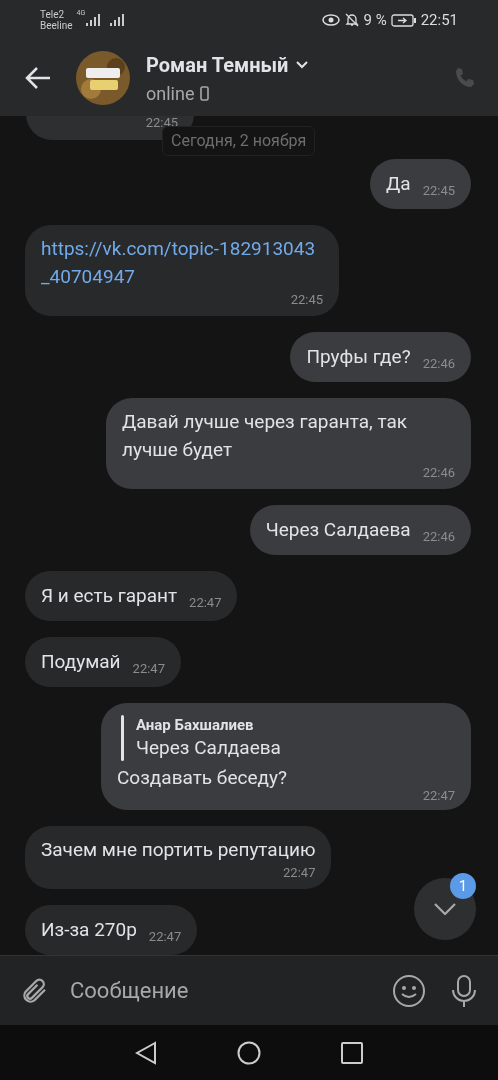 The height and width of the screenshot is (1080, 498). I want to click on carrier-name: Beeline, so click(56, 25).